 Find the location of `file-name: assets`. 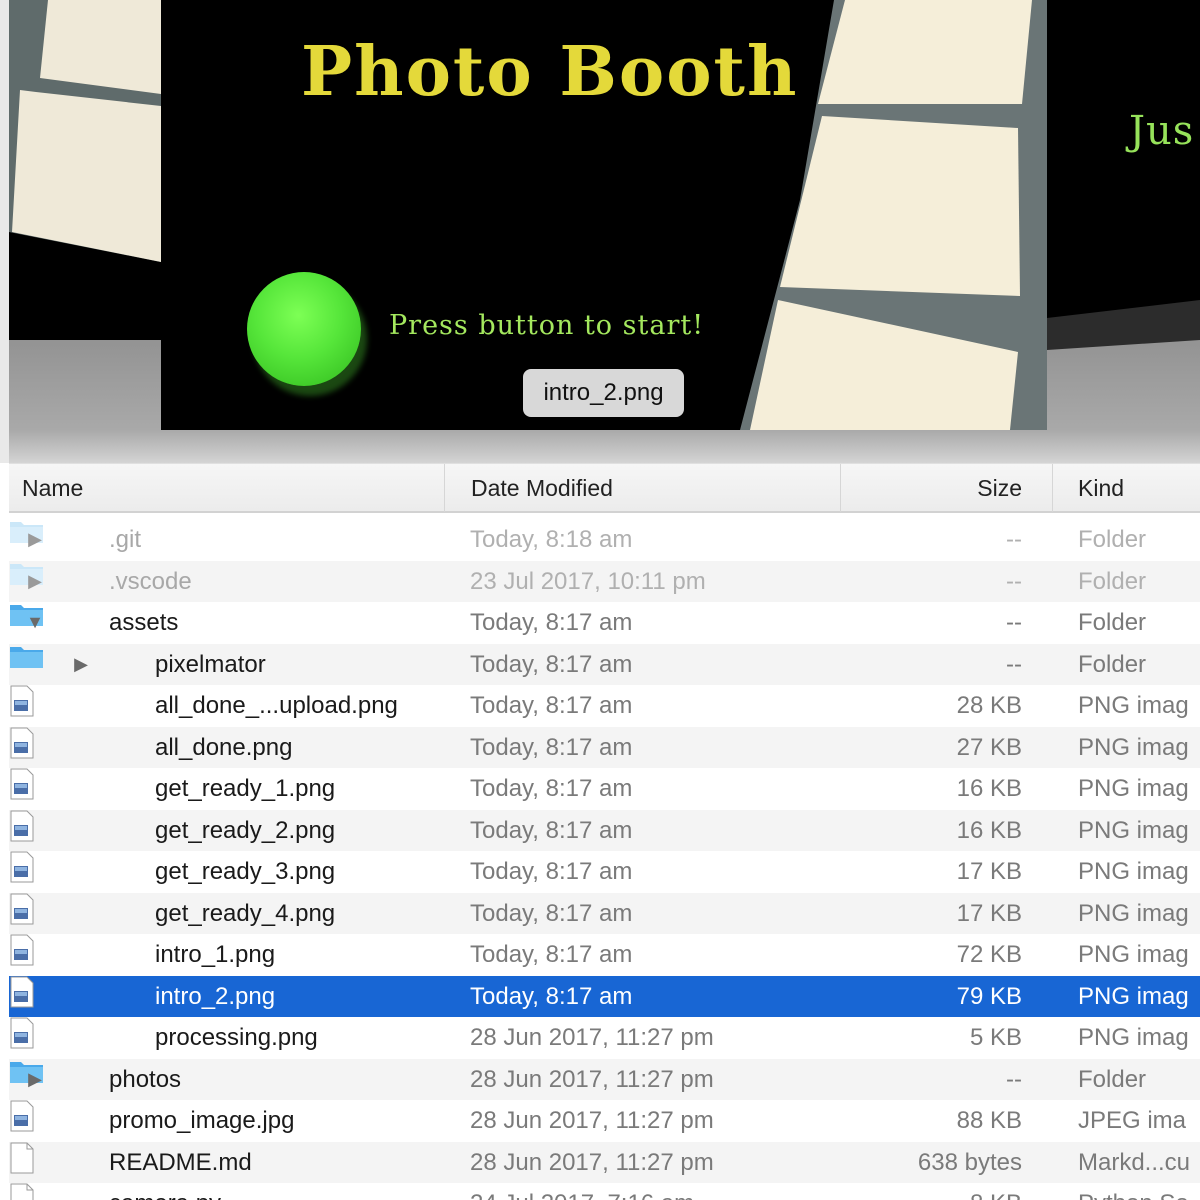

file-name: assets is located at coordinates (144, 622).